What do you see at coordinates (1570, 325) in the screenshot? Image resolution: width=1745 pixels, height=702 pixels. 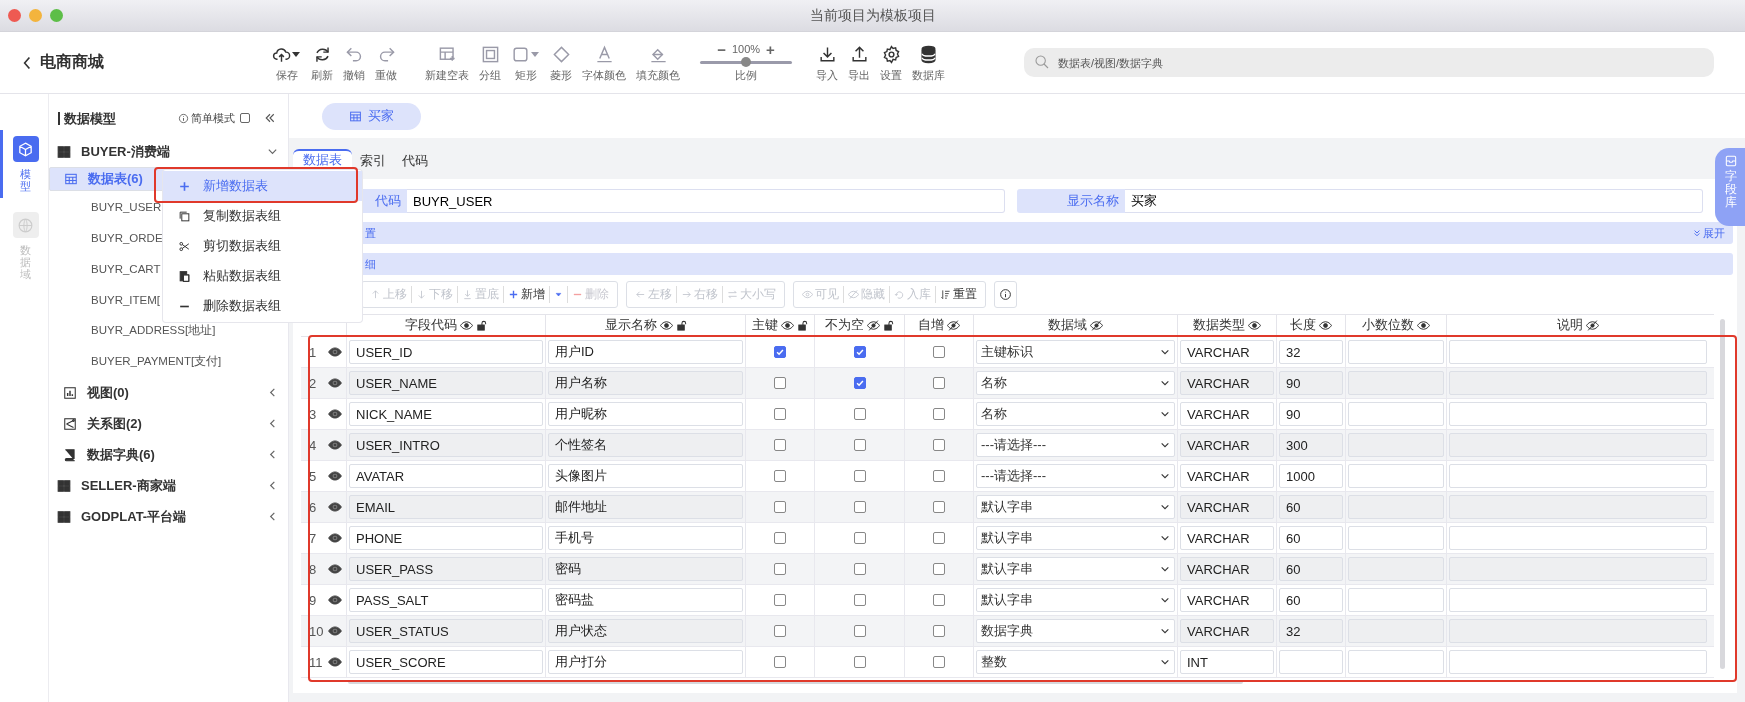 I see `column-header: 说明` at bounding box center [1570, 325].